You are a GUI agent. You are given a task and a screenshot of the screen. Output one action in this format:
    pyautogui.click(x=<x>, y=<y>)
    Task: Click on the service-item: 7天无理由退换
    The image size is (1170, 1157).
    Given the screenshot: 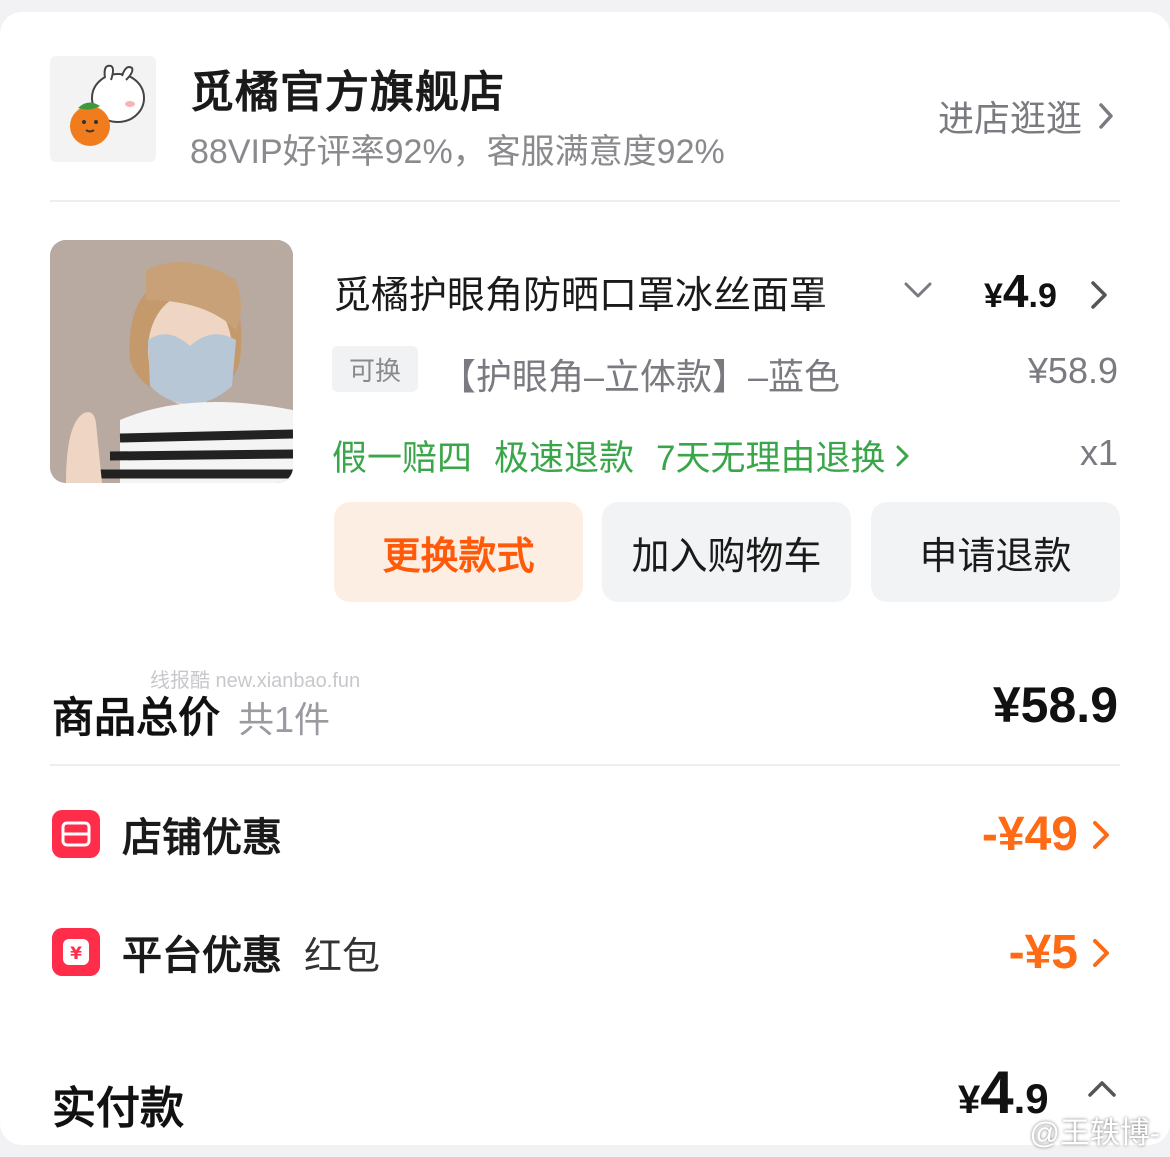 What is the action you would take?
    pyautogui.click(x=771, y=458)
    